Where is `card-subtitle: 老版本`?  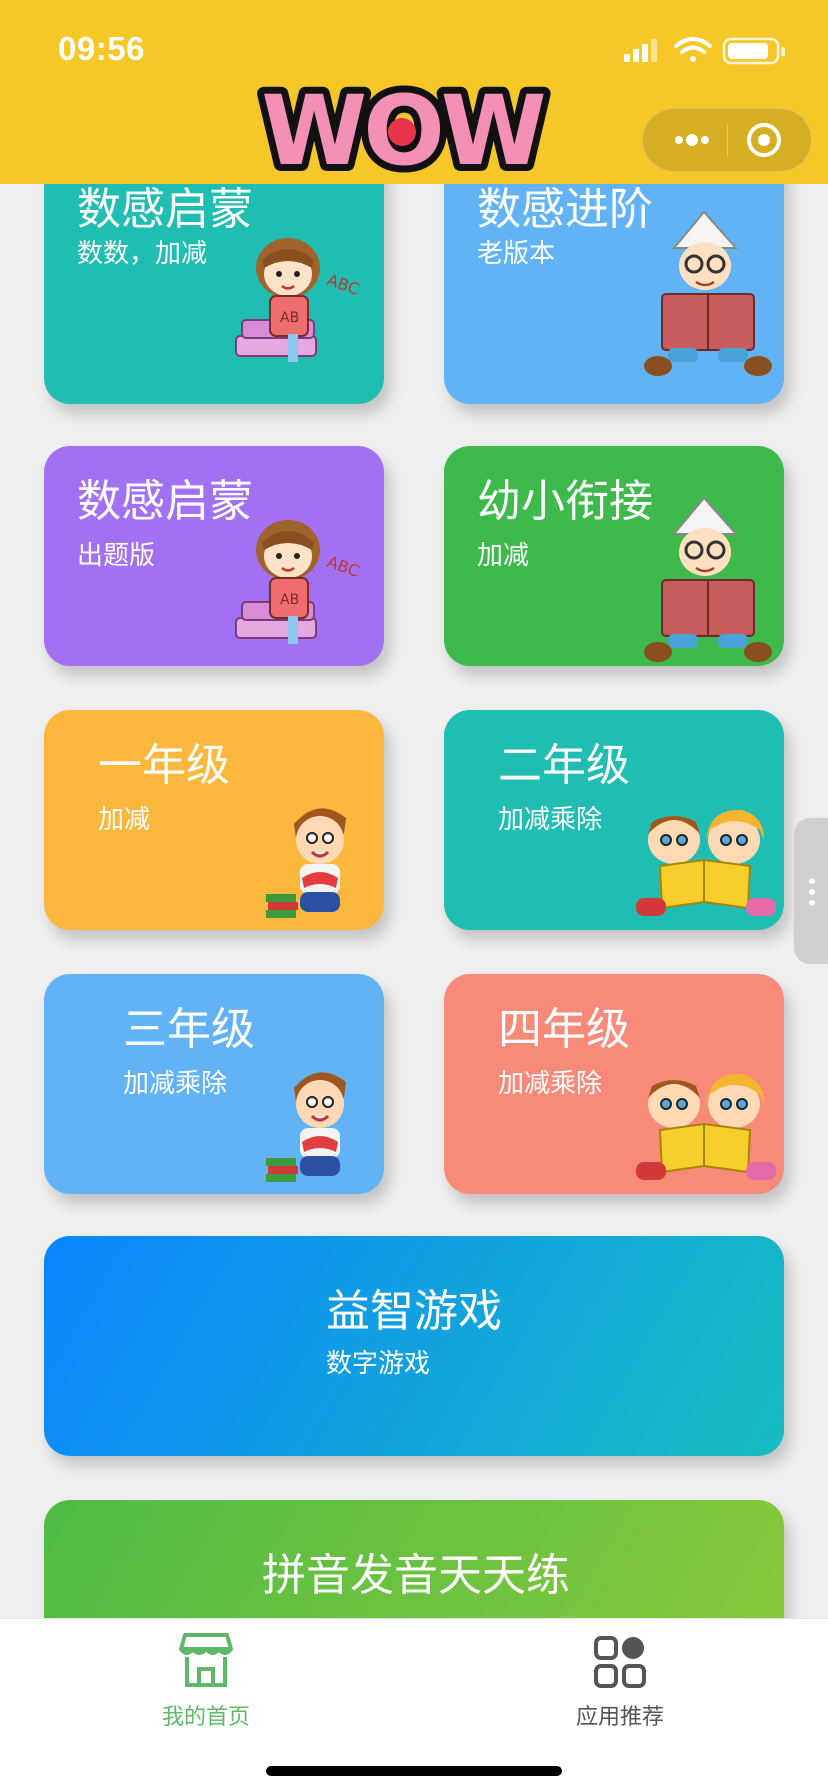 card-subtitle: 老版本 is located at coordinates (516, 254).